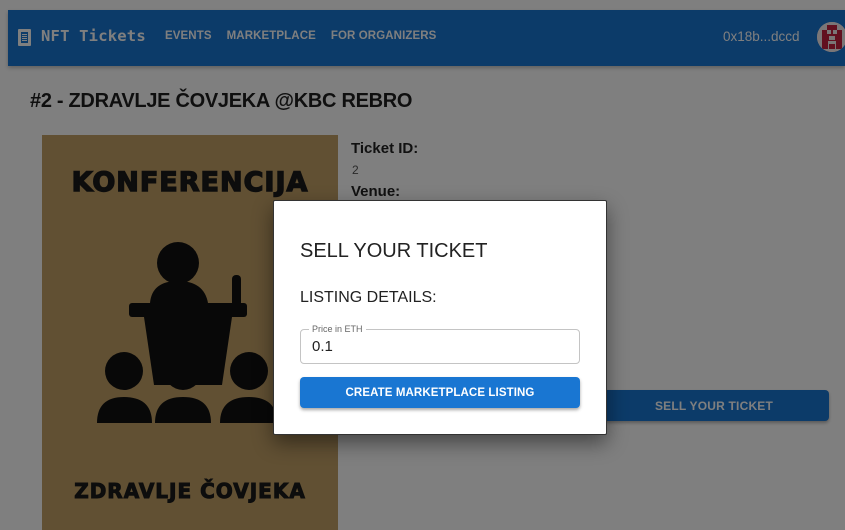  I want to click on price-input, so click(442, 346).